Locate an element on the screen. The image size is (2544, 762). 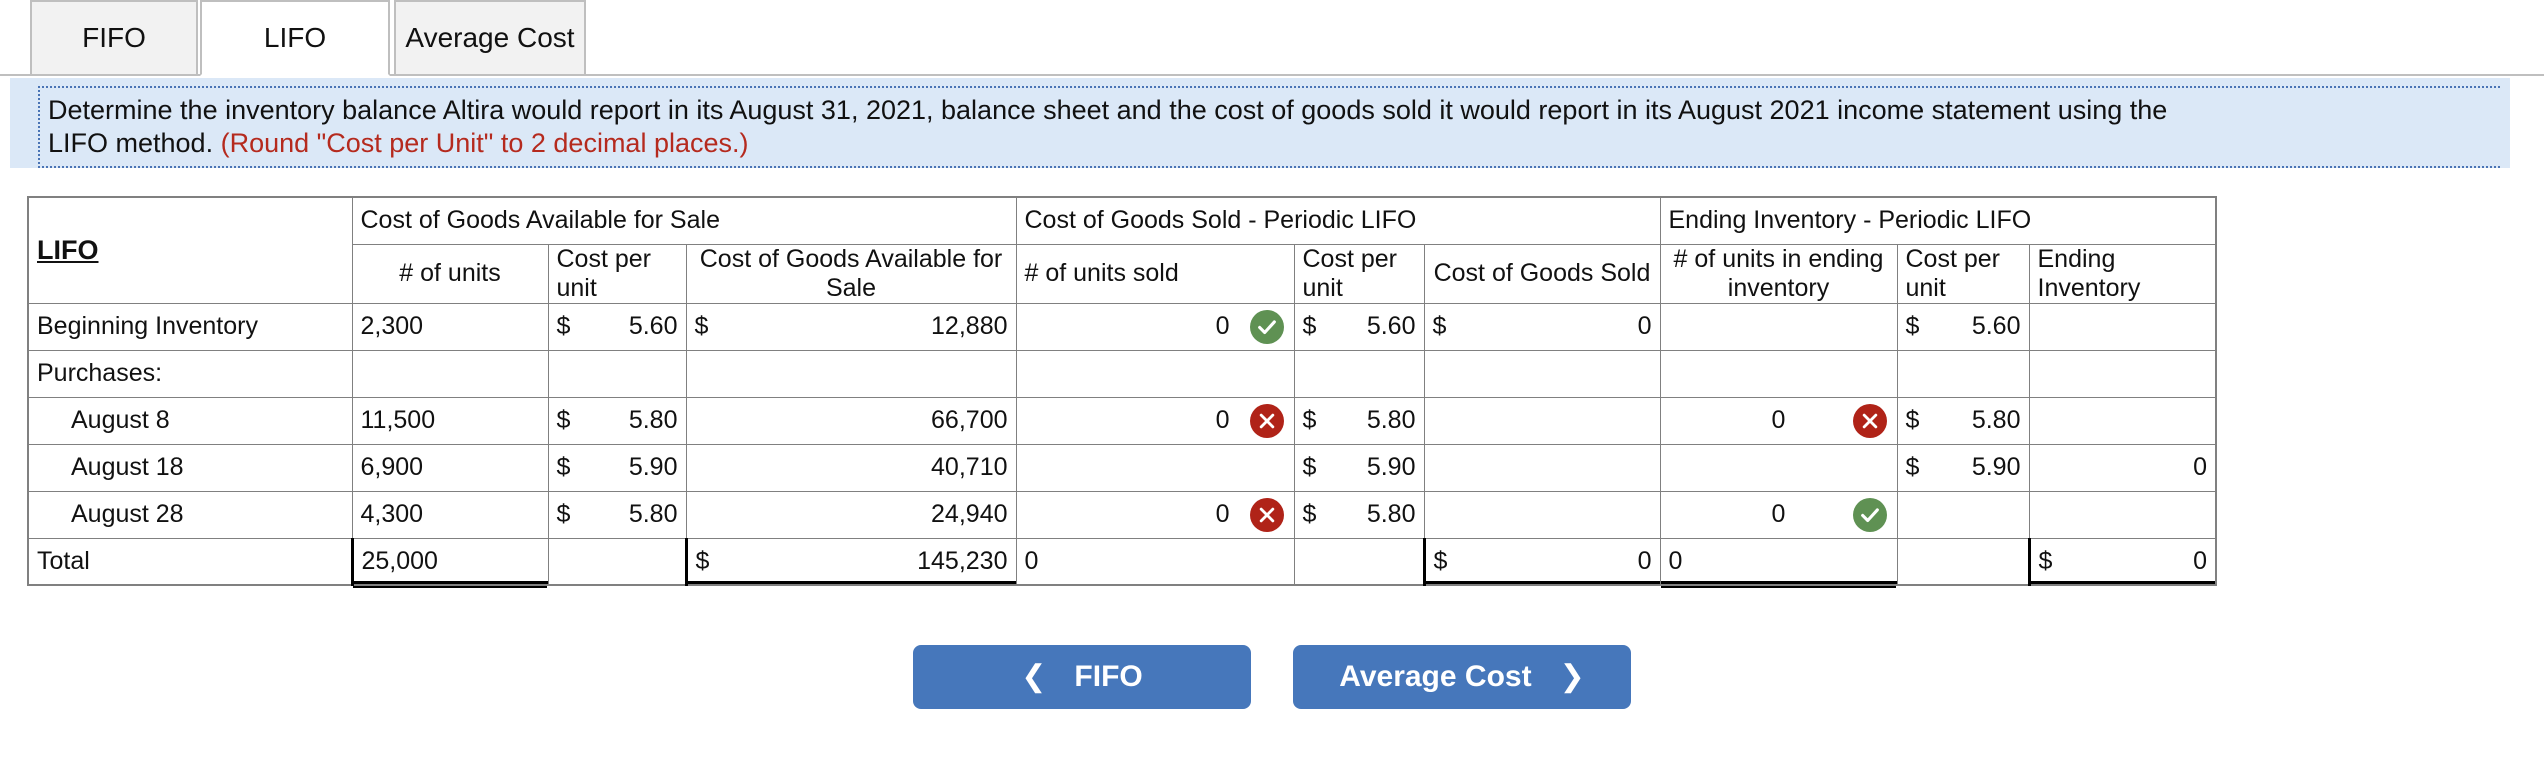
cell-sold-cost-per-unit: $5.90 is located at coordinates (1359, 467).